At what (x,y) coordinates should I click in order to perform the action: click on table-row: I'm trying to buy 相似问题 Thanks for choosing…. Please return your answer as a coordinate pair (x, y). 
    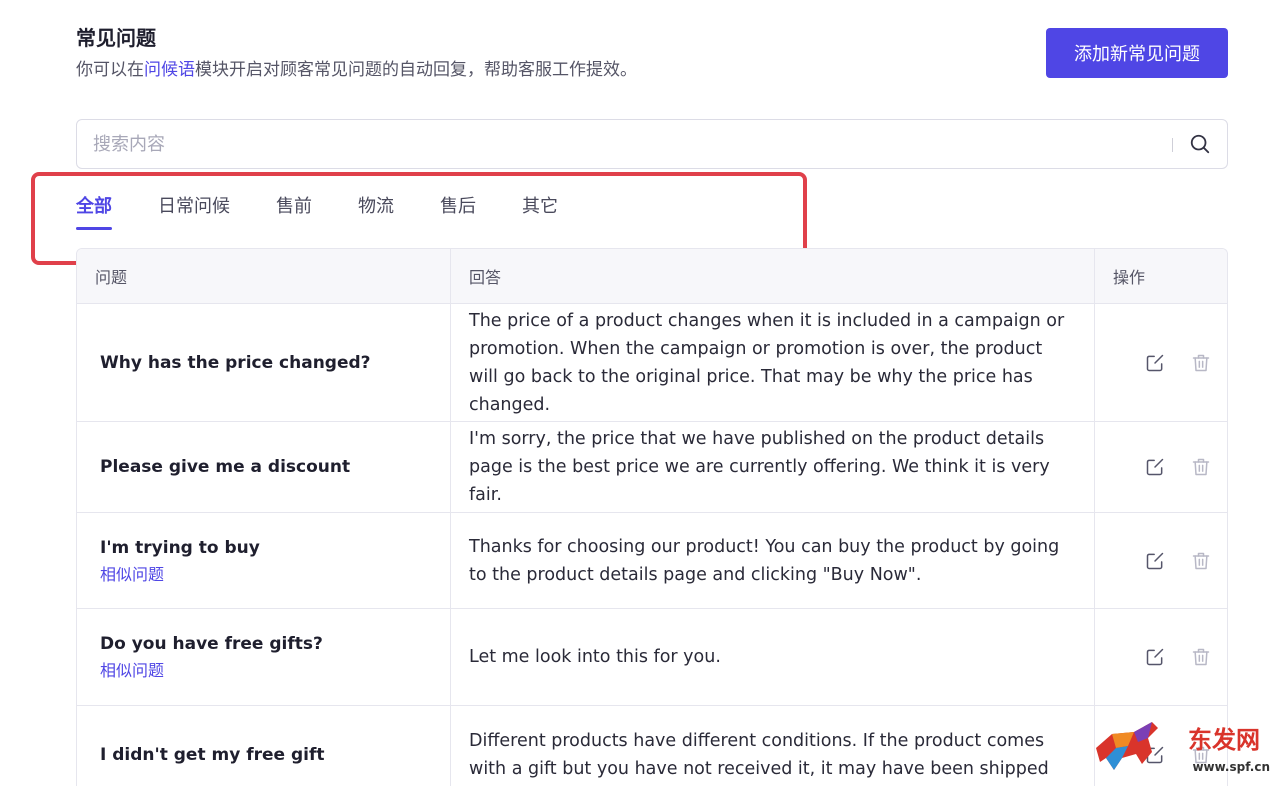
    Looking at the image, I should click on (652, 561).